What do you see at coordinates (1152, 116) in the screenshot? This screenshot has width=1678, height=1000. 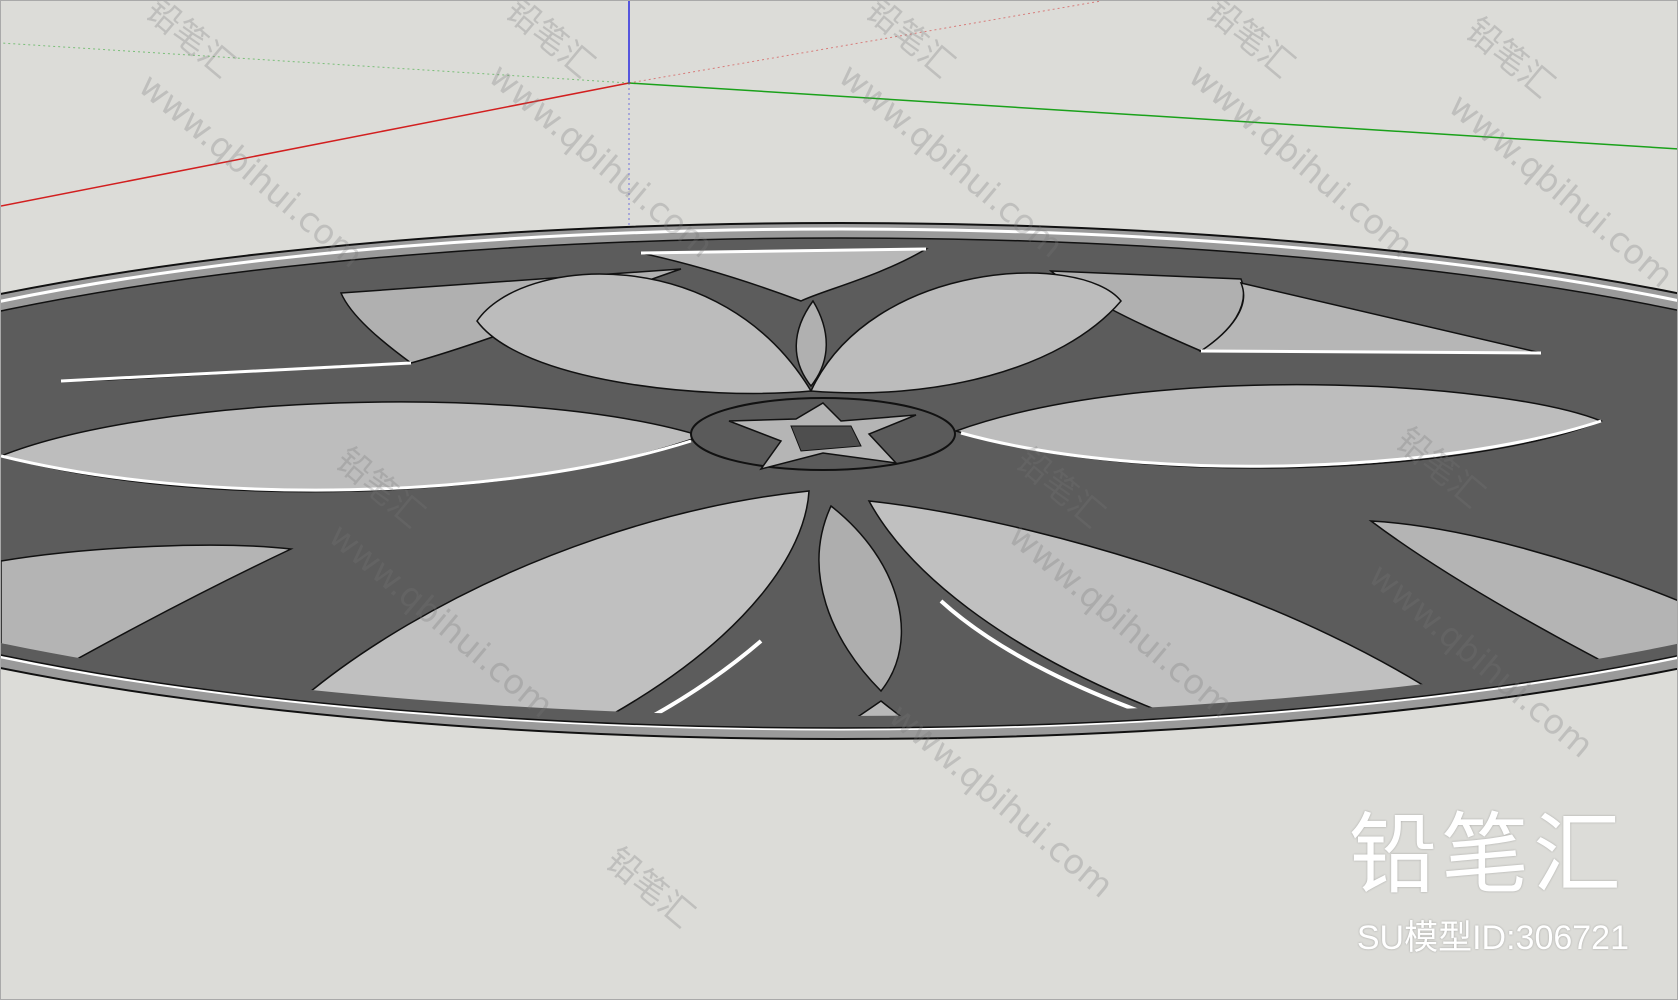 I see `green-axis` at bounding box center [1152, 116].